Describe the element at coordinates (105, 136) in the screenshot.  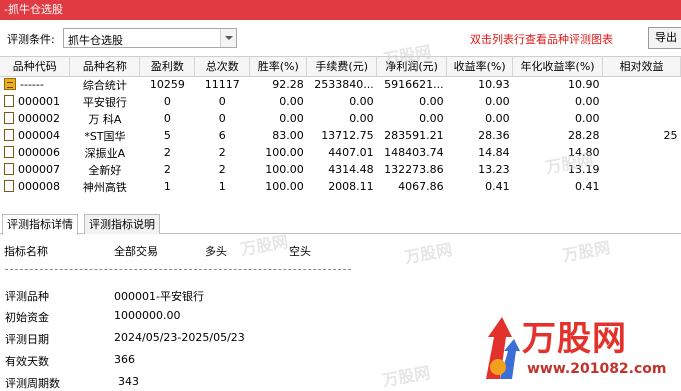
I see `cell-name: *ST国华` at that location.